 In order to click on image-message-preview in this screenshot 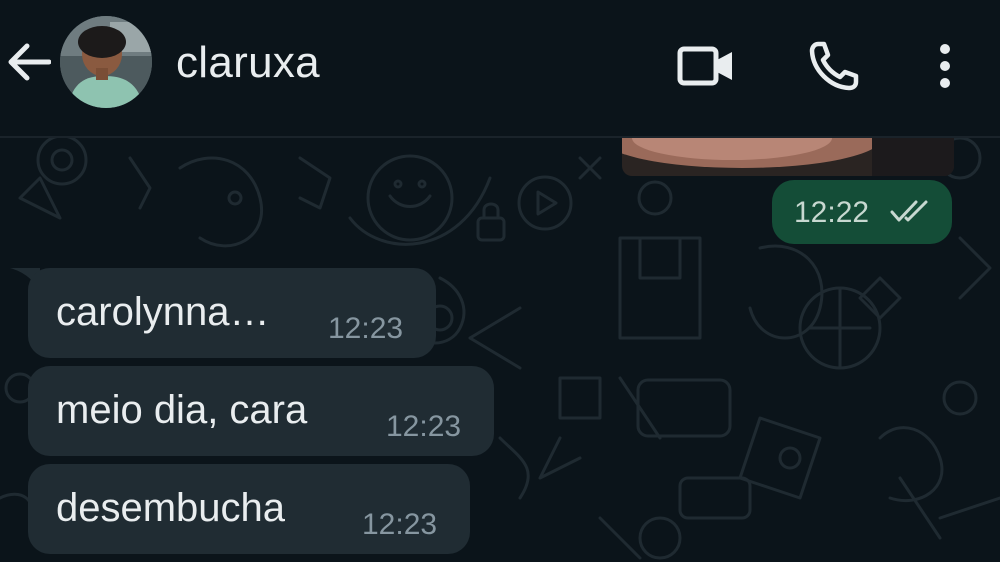, I will do `click(788, 157)`.